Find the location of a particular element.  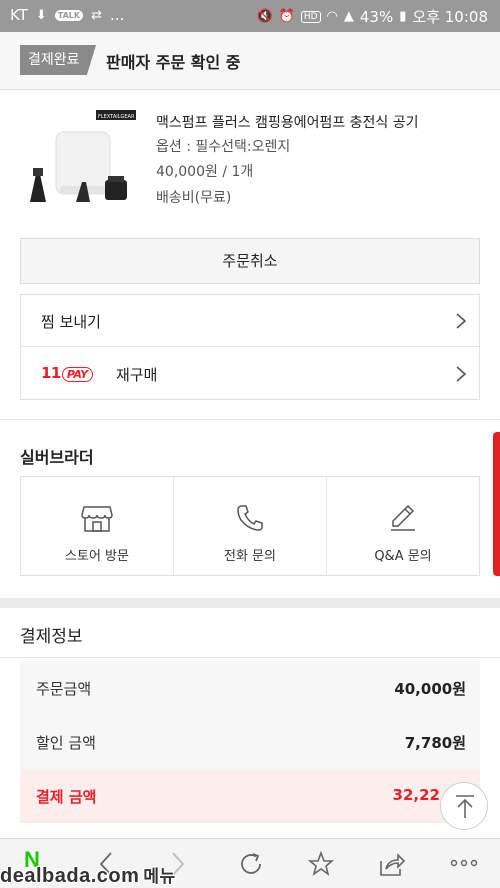

11pay-logo: 11 PAY is located at coordinates (67, 373).